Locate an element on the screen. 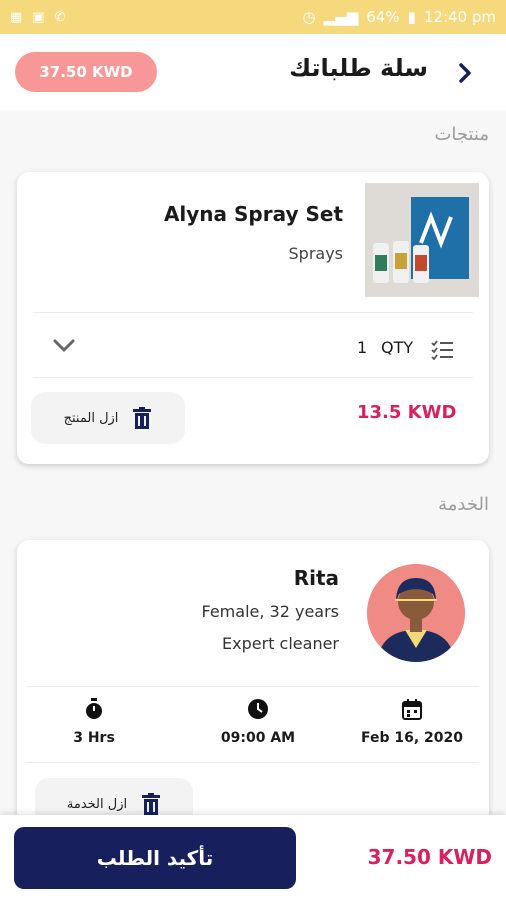 Image resolution: width=506 pixels, height=900 pixels. page-title: سلة طلباتك is located at coordinates (358, 68).